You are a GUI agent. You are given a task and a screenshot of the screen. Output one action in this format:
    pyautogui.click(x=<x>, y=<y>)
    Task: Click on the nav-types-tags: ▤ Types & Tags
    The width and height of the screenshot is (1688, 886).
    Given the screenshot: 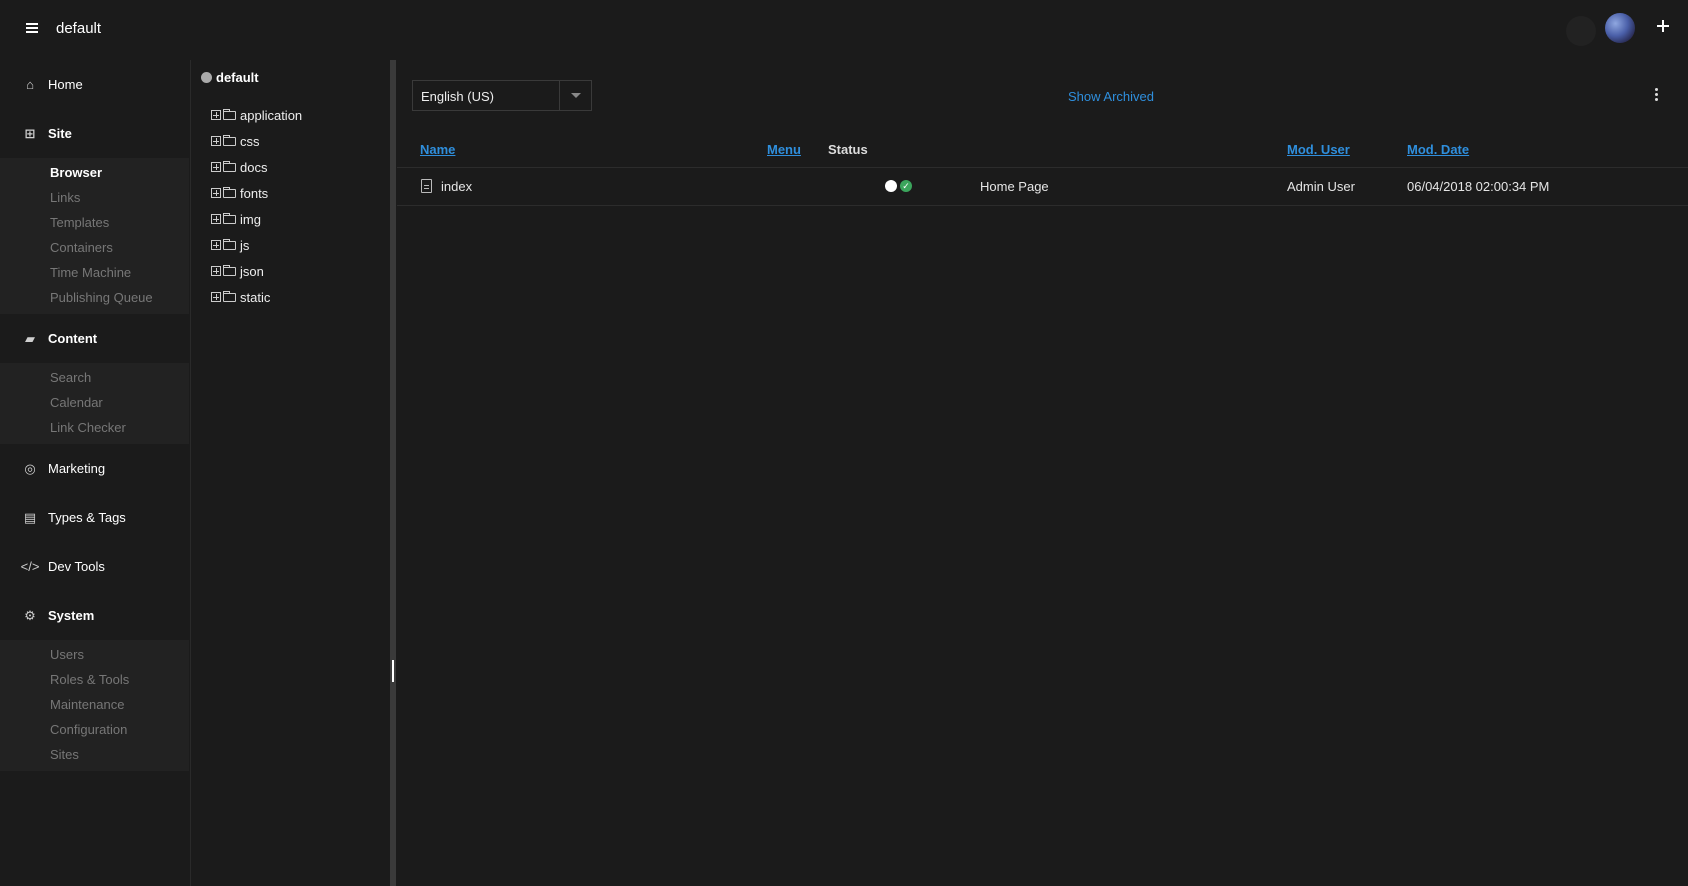 What is the action you would take?
    pyautogui.click(x=94, y=517)
    